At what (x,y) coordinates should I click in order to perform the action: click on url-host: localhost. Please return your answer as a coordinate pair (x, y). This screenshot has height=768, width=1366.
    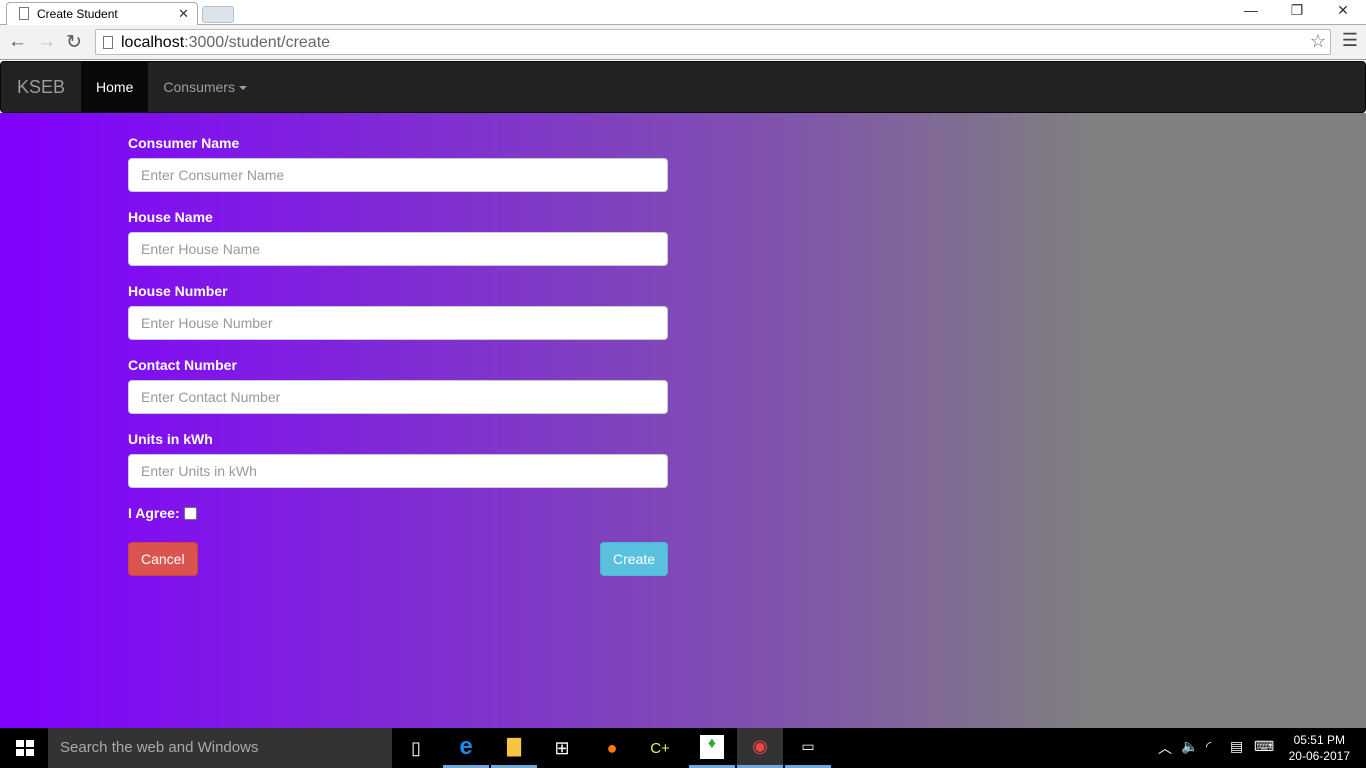
    Looking at the image, I should click on (153, 42).